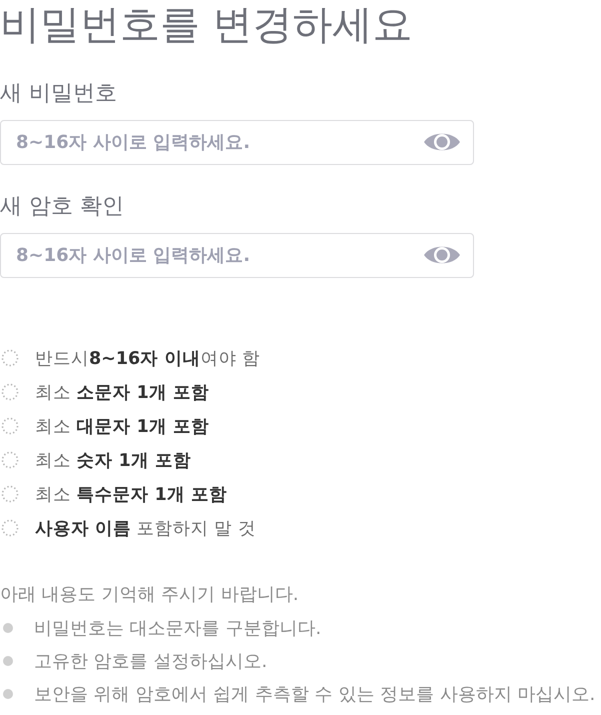 This screenshot has width=601, height=715. Describe the element at coordinates (122, 427) in the screenshot. I see `requirement-text: 최소 대문자 1개 포함` at that location.